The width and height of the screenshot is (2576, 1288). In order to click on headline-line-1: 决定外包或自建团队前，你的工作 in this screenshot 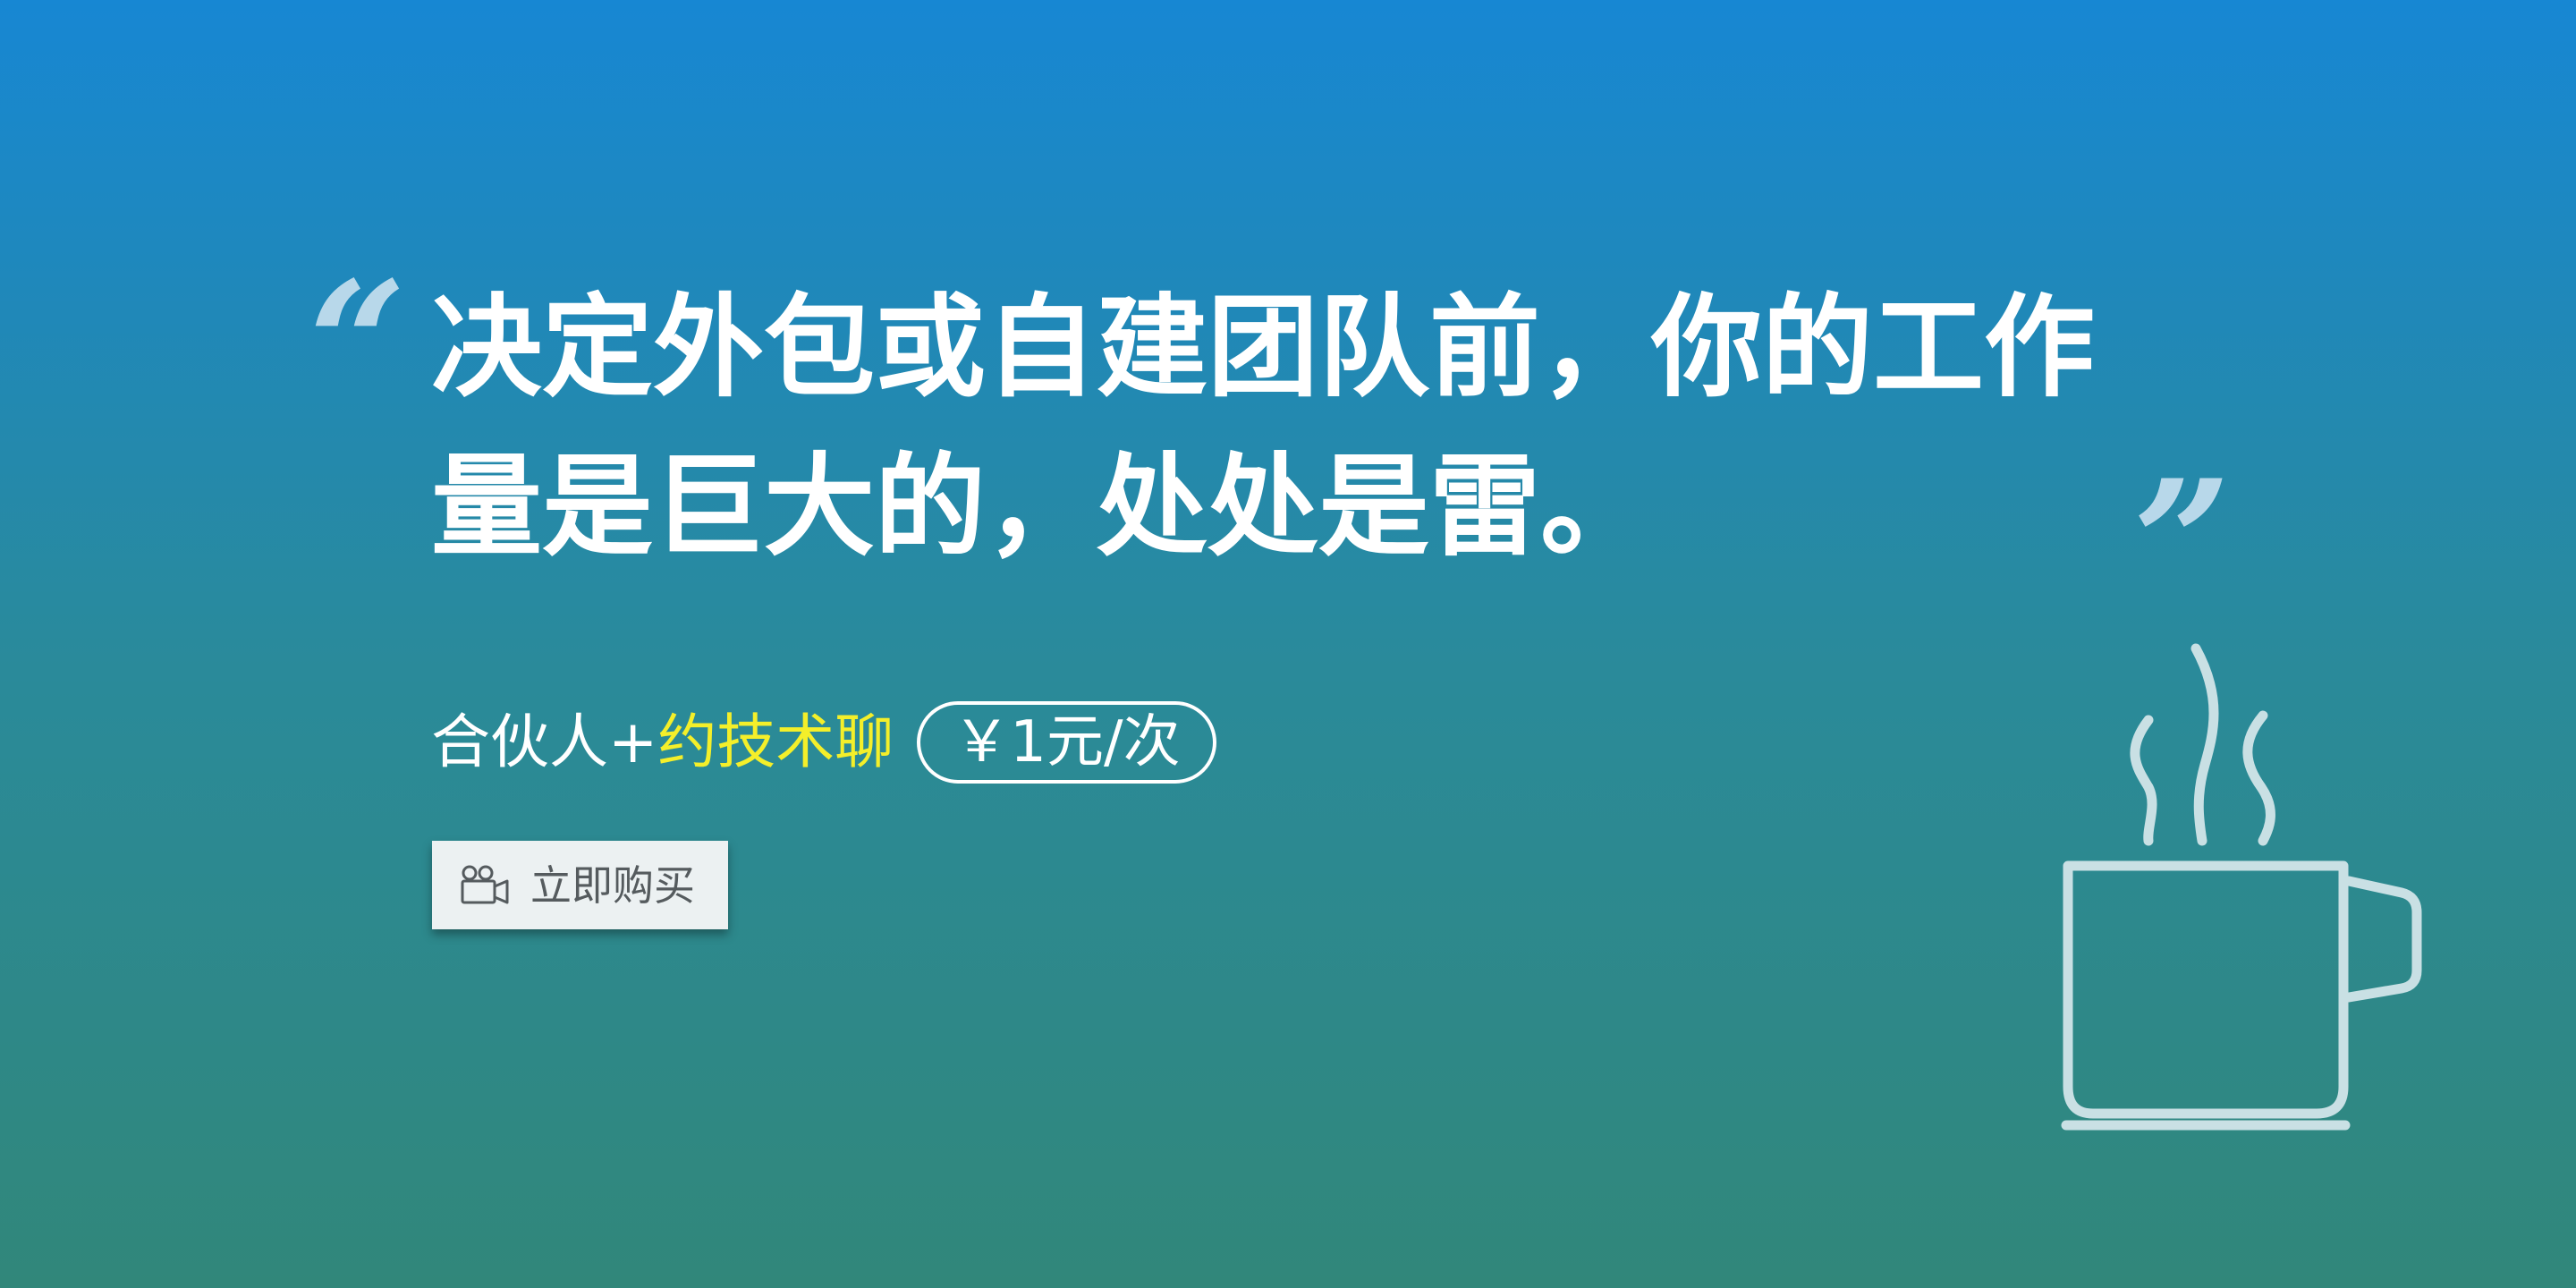, I will do `click(1263, 348)`.